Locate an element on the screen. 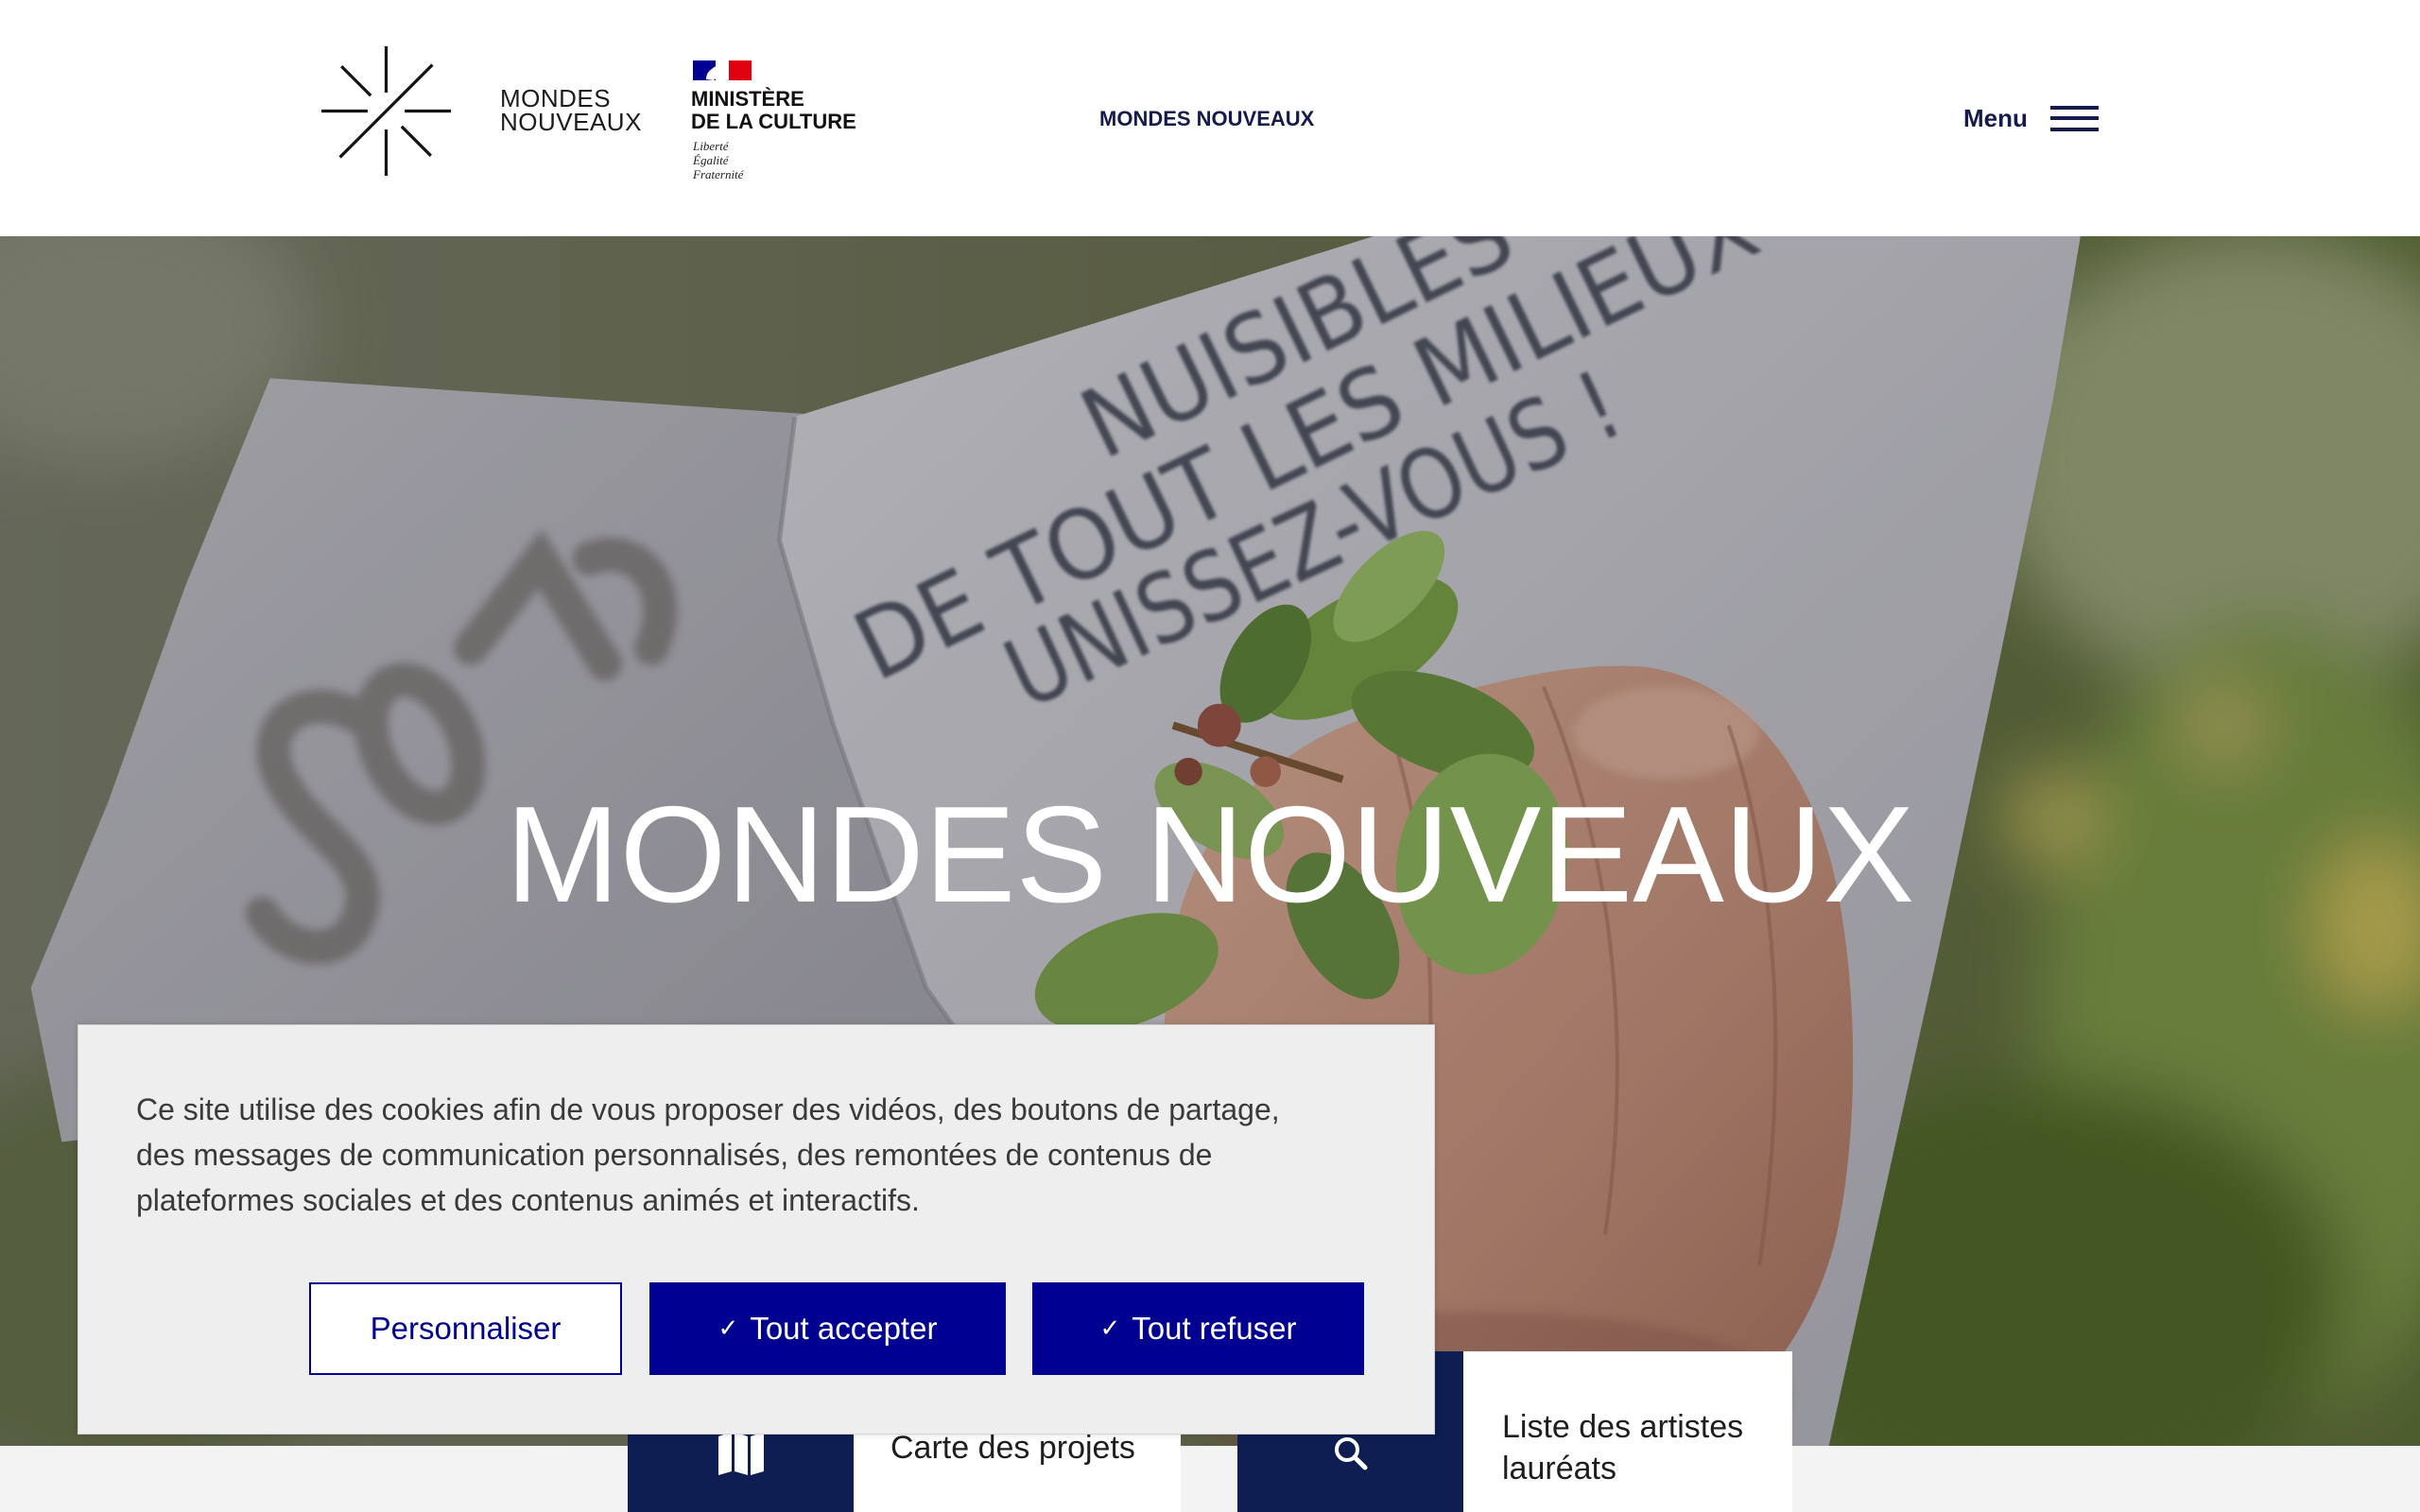 This screenshot has width=2420, height=1512. republic-motto: Liberté Égalité Fraternité is located at coordinates (718, 160).